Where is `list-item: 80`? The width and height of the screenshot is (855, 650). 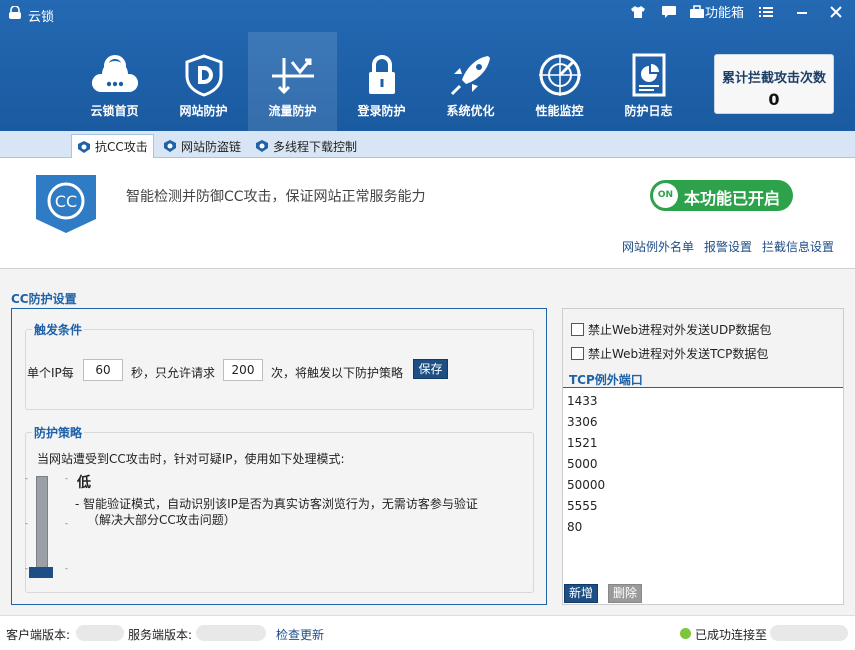
list-item: 80 is located at coordinates (574, 527).